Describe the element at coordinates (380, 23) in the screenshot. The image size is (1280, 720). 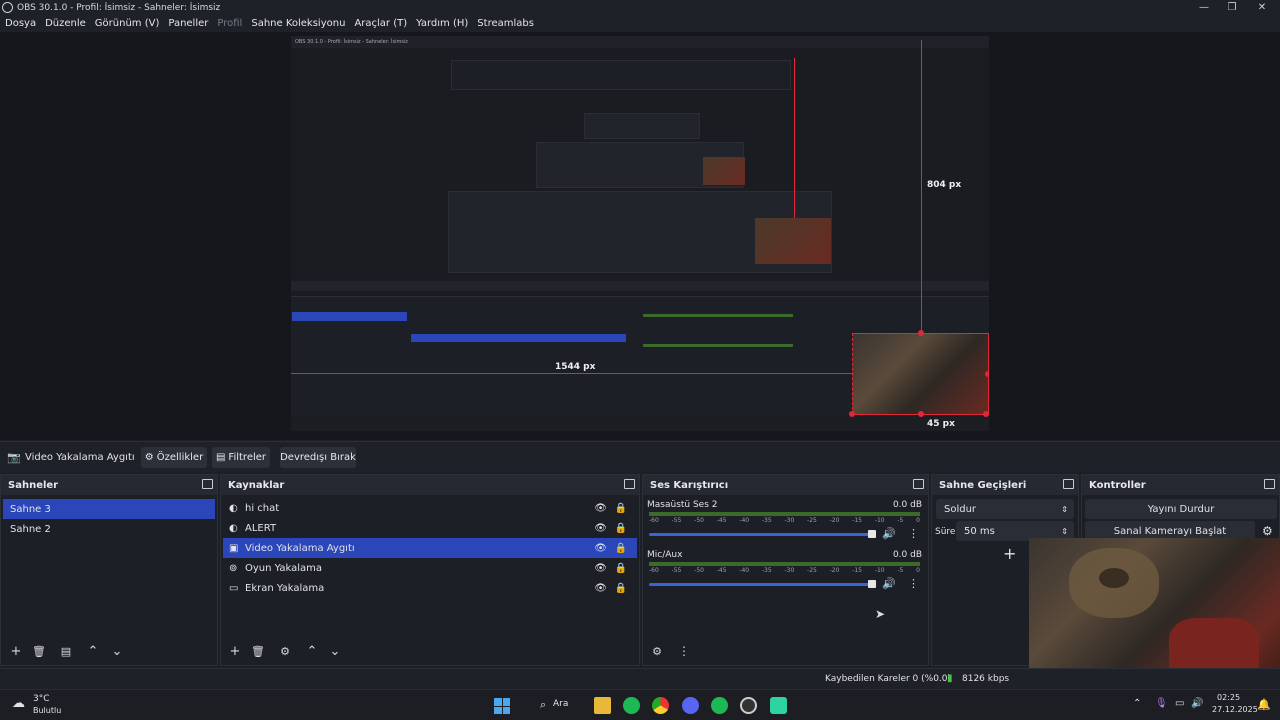
I see `menu-tools: Araçlar (T)` at that location.